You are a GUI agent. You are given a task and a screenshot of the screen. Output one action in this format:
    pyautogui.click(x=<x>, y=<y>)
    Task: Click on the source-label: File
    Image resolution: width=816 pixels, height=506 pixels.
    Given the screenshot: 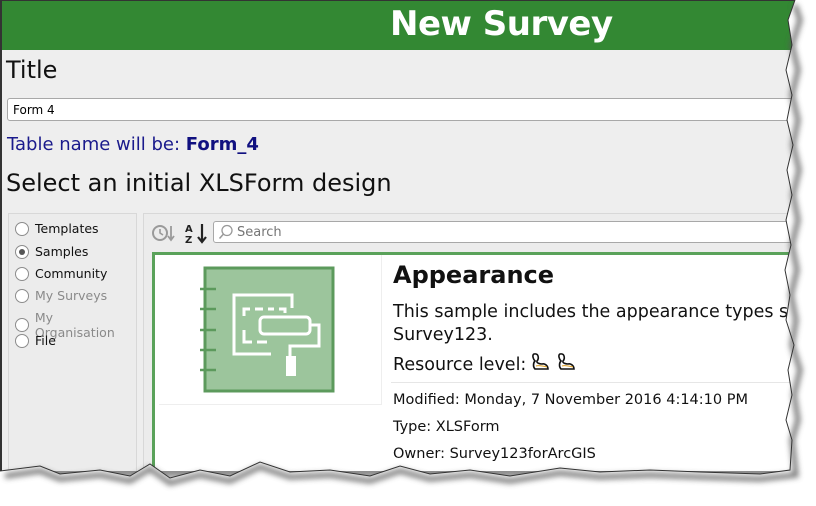 What is the action you would take?
    pyautogui.click(x=45, y=340)
    